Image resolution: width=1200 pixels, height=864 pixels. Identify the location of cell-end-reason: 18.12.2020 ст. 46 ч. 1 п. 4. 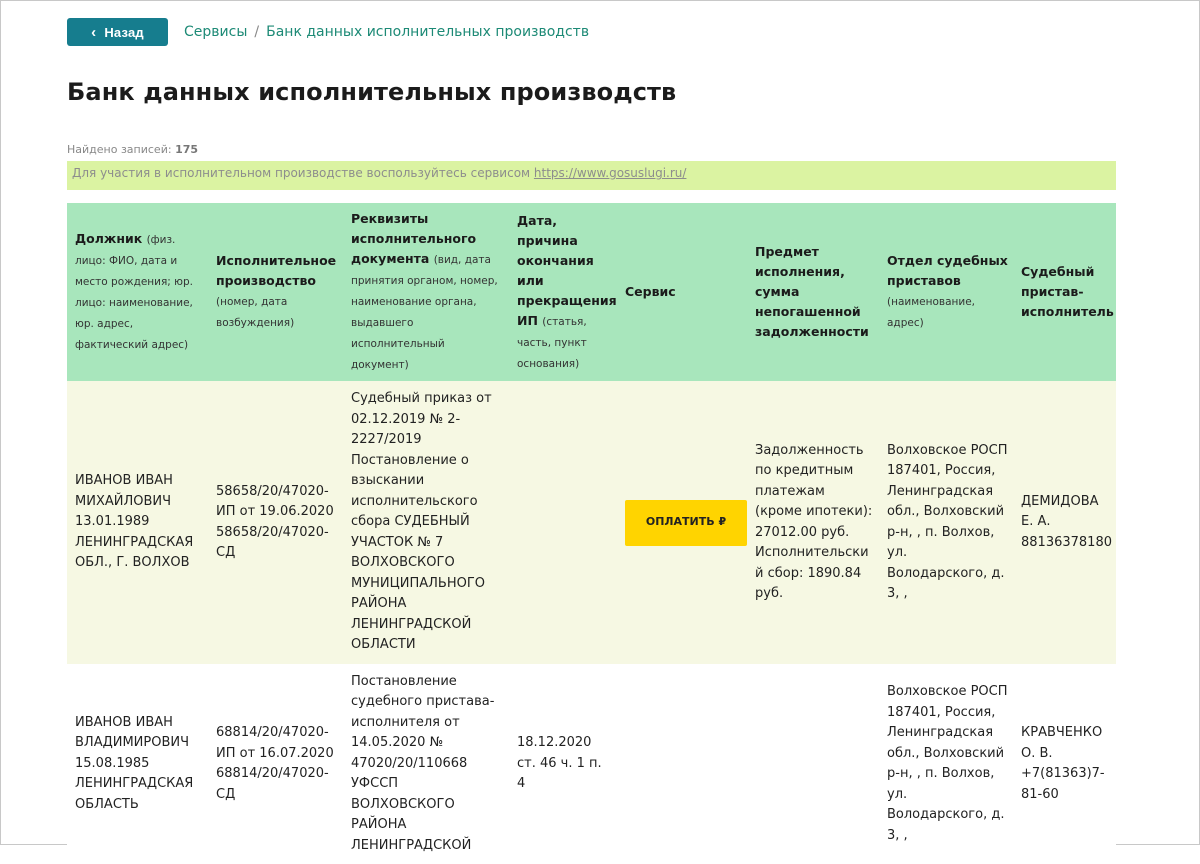
(559, 763).